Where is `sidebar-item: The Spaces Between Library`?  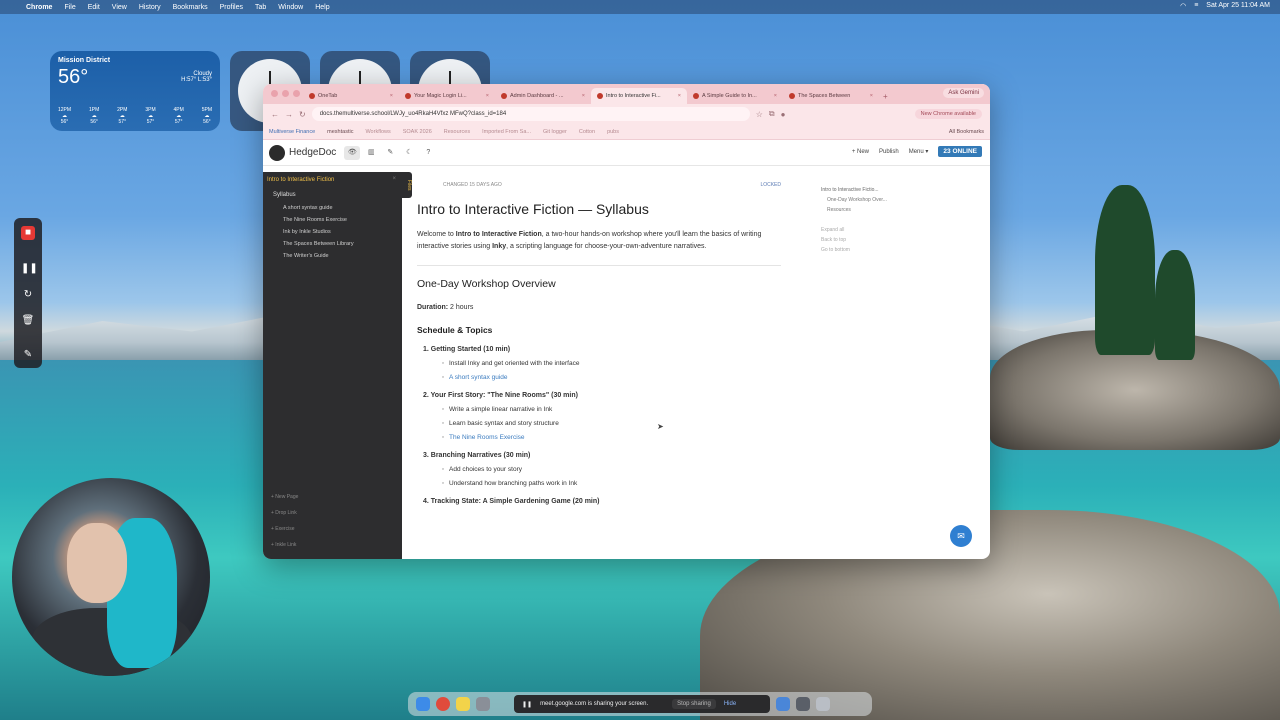
sidebar-item: The Spaces Between Library is located at coordinates (332, 244).